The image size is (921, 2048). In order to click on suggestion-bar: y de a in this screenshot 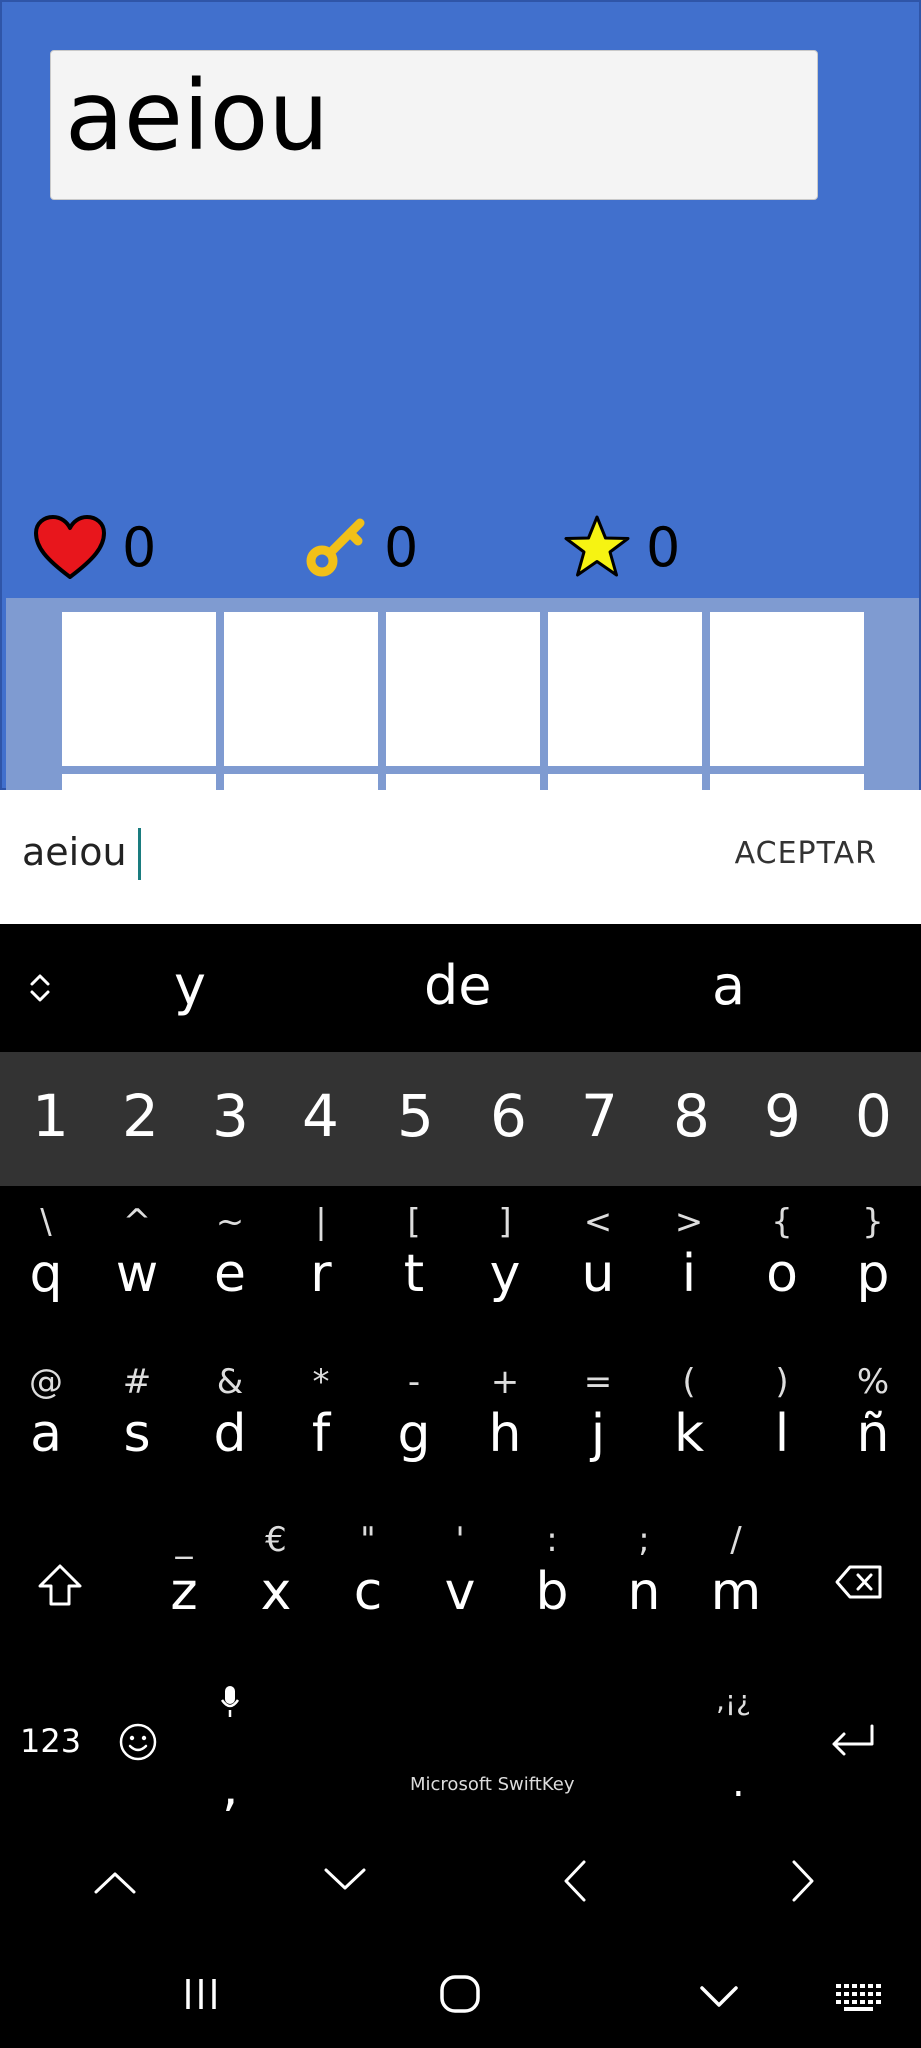, I will do `click(460, 988)`.